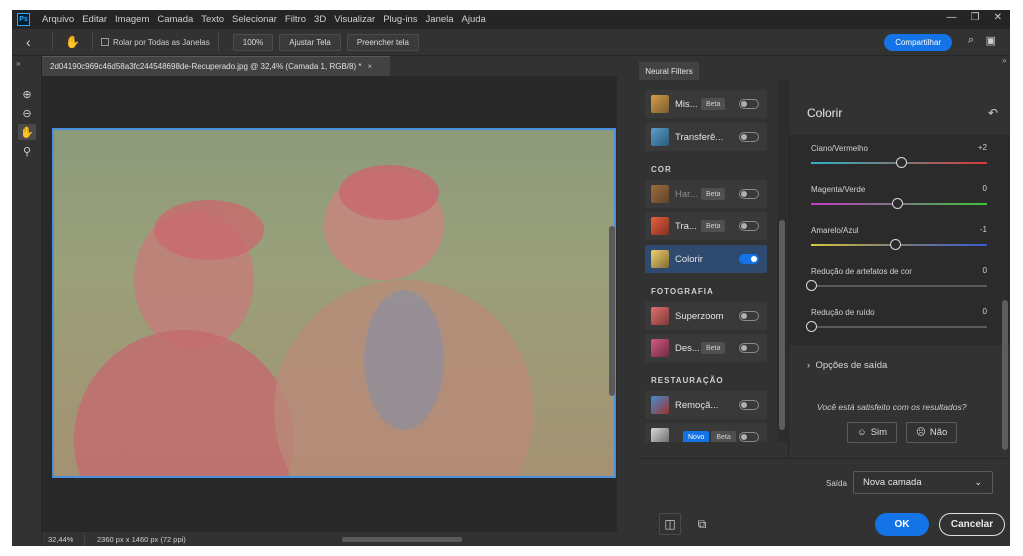  What do you see at coordinates (706, 104) in the screenshot?
I see `filter-item-mis: Mis... Beta` at bounding box center [706, 104].